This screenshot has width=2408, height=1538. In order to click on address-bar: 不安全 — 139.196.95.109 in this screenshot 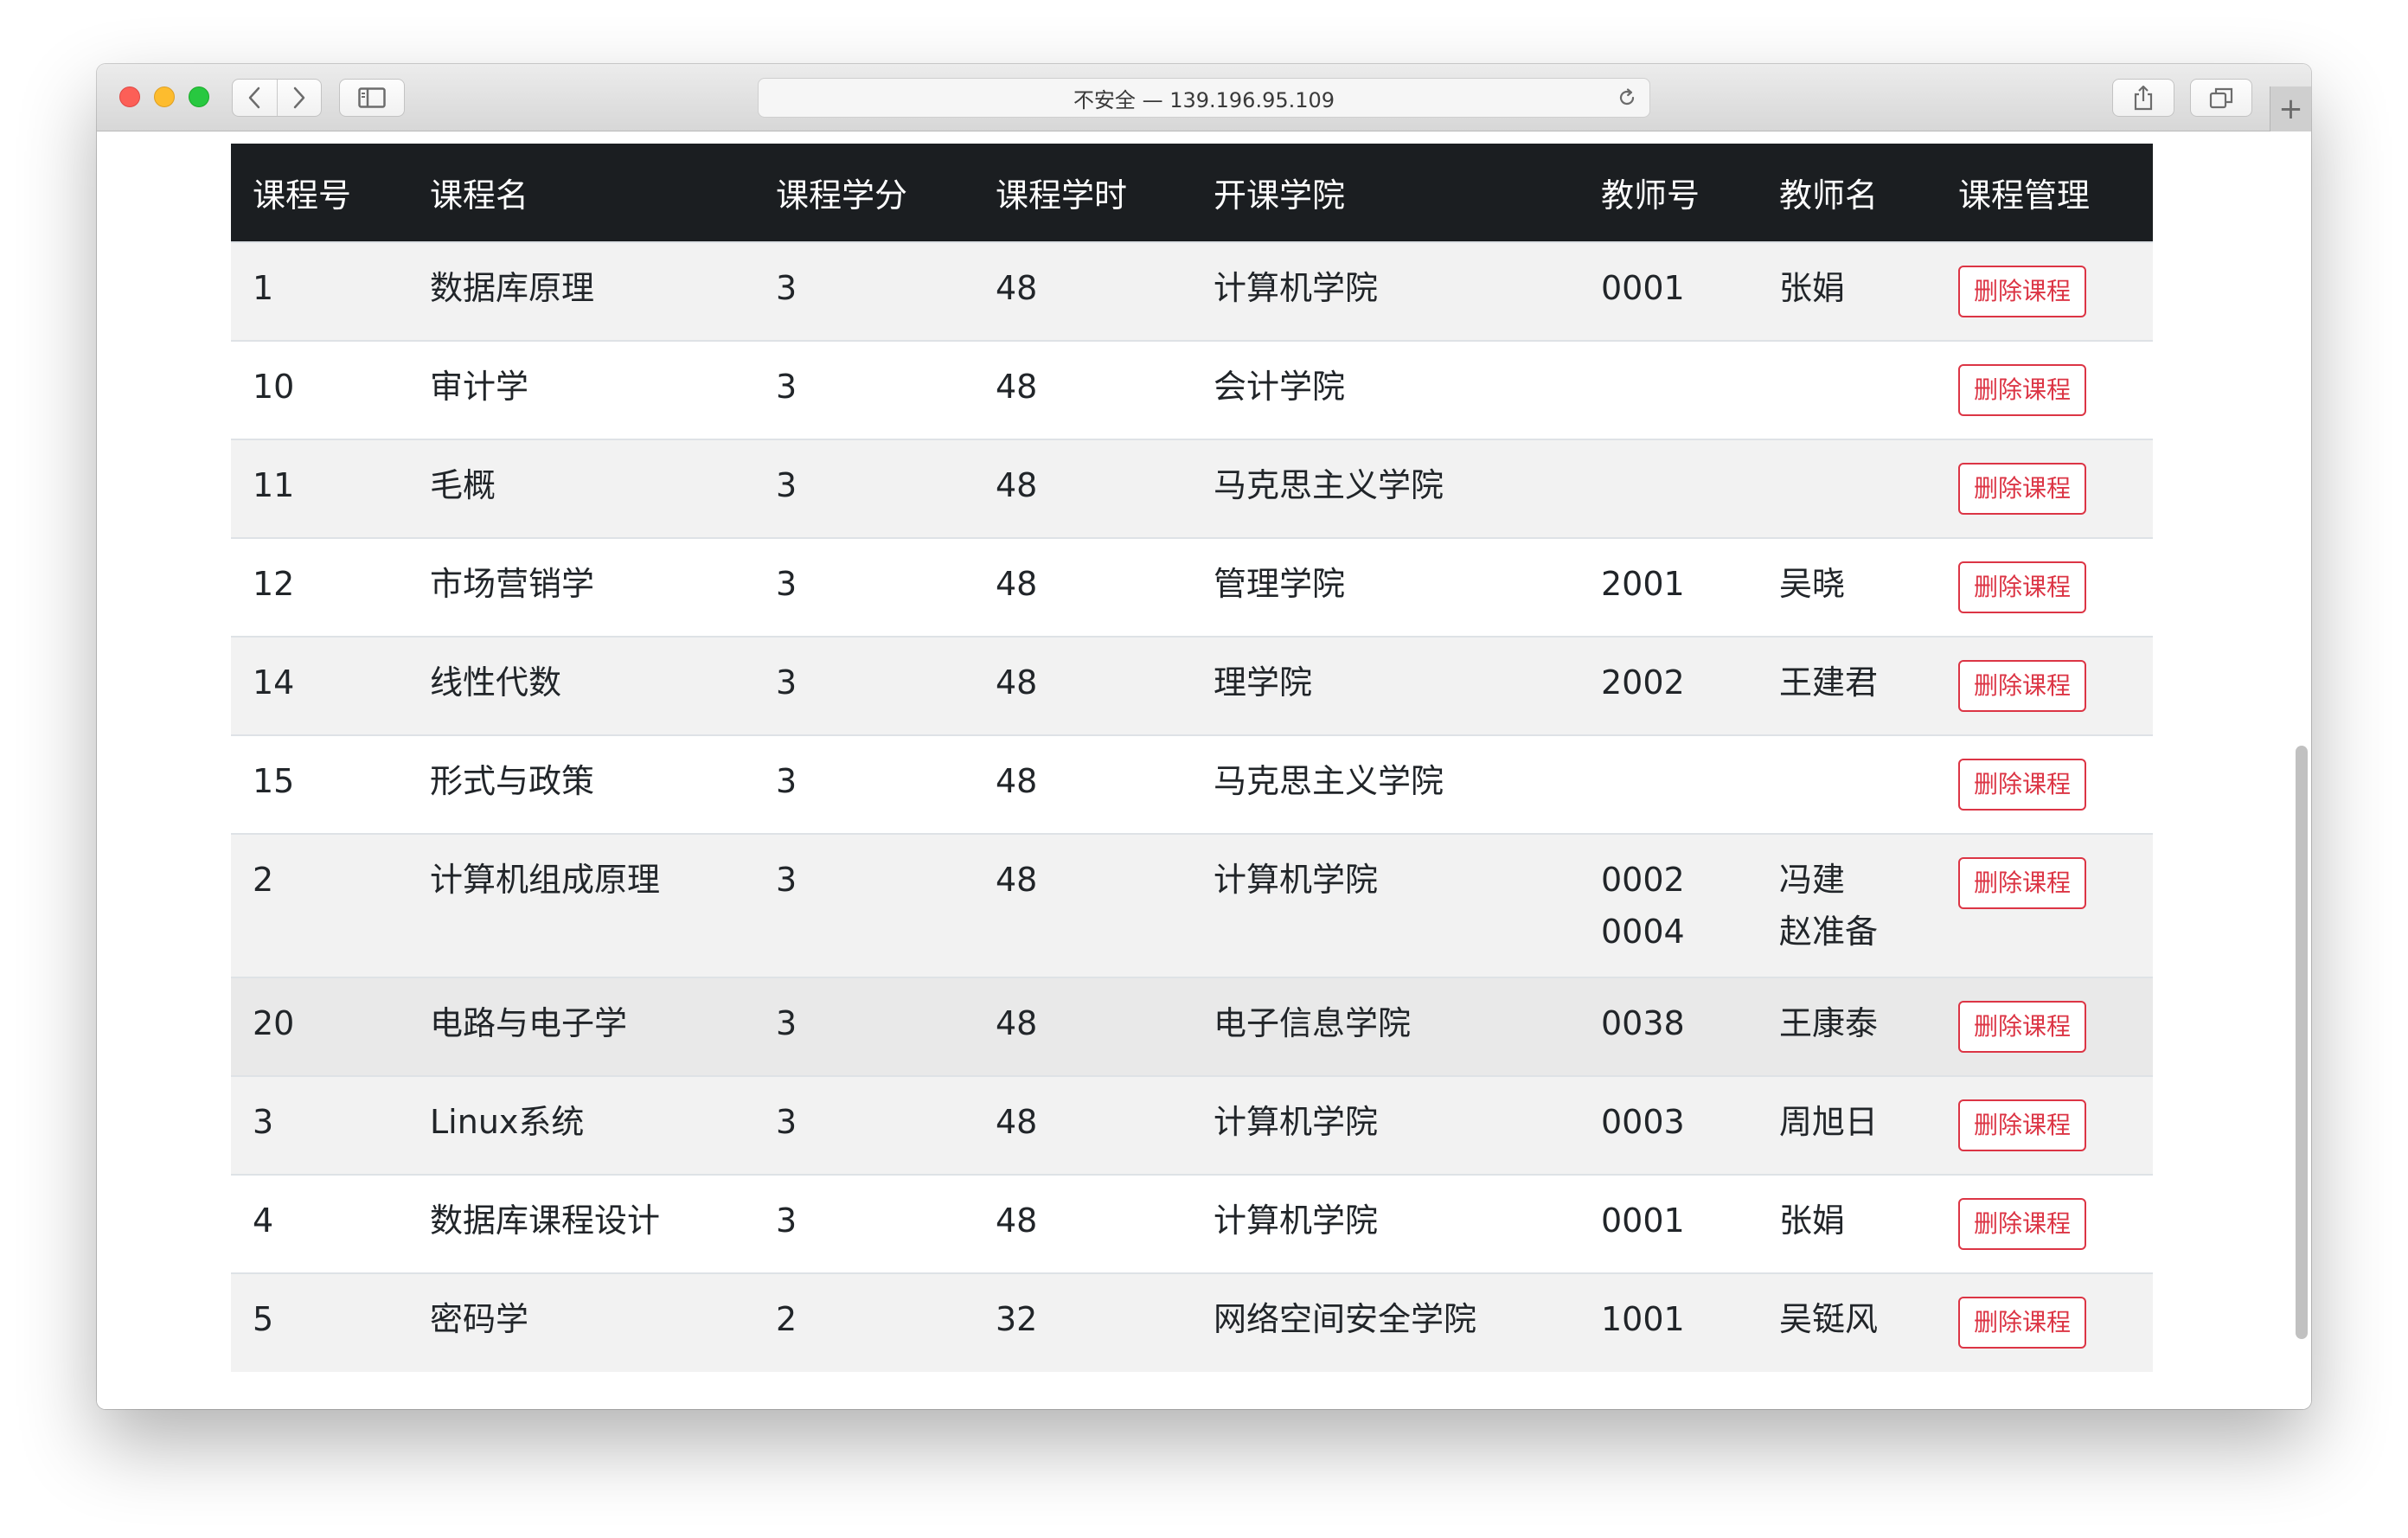, I will do `click(1204, 98)`.